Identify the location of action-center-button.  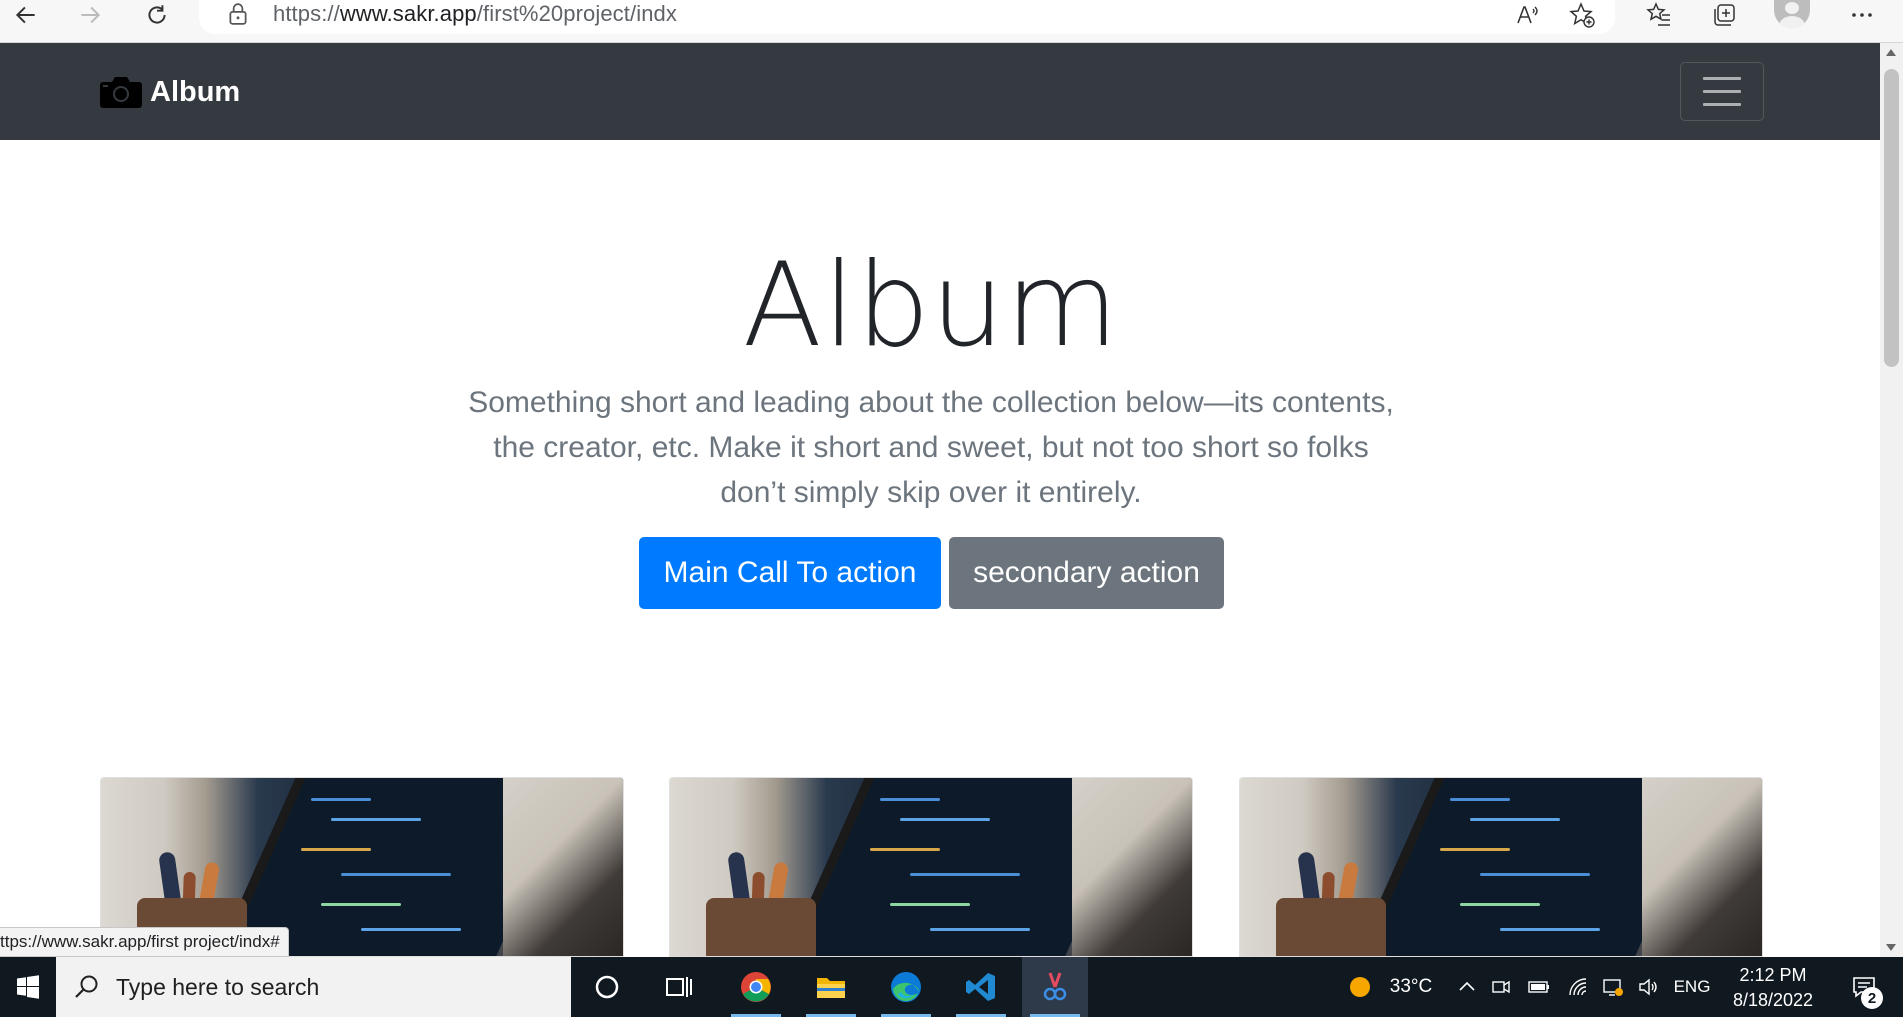
(1864, 987).